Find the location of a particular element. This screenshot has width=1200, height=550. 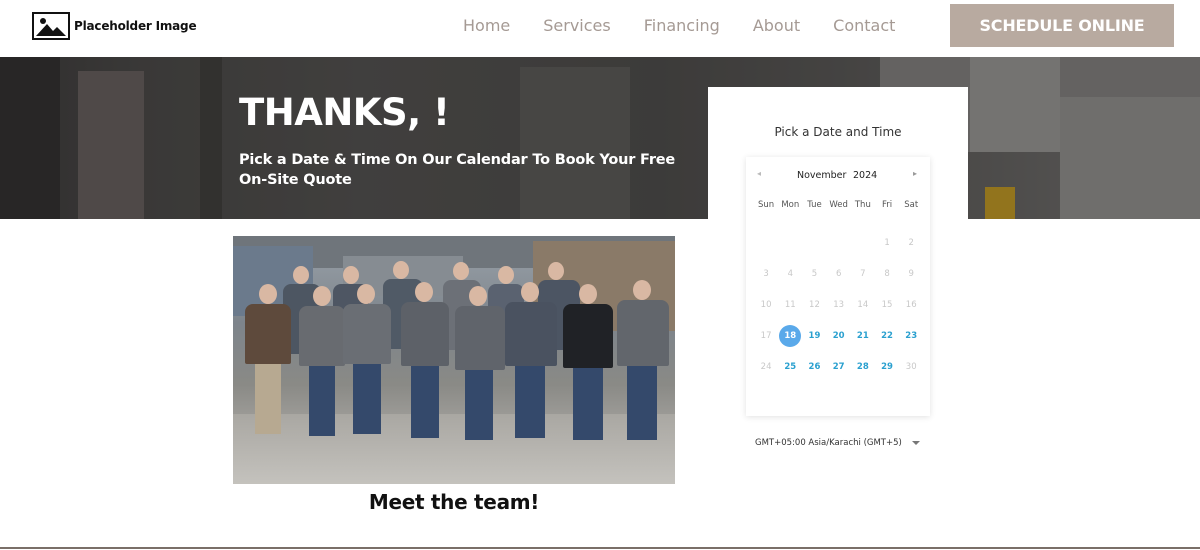

calendar-day: 13 is located at coordinates (839, 304).